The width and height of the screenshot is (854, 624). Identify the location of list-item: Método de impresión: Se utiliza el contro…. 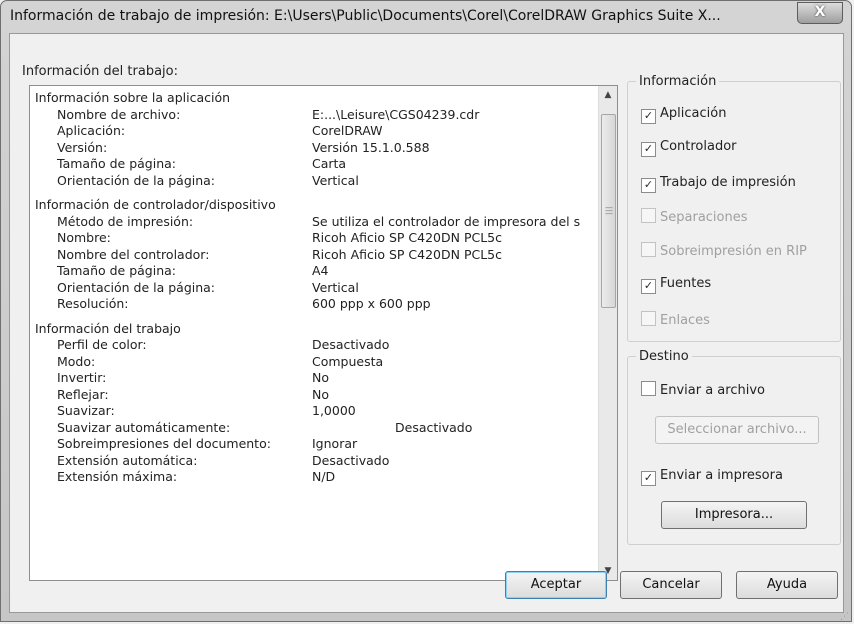
(319, 221).